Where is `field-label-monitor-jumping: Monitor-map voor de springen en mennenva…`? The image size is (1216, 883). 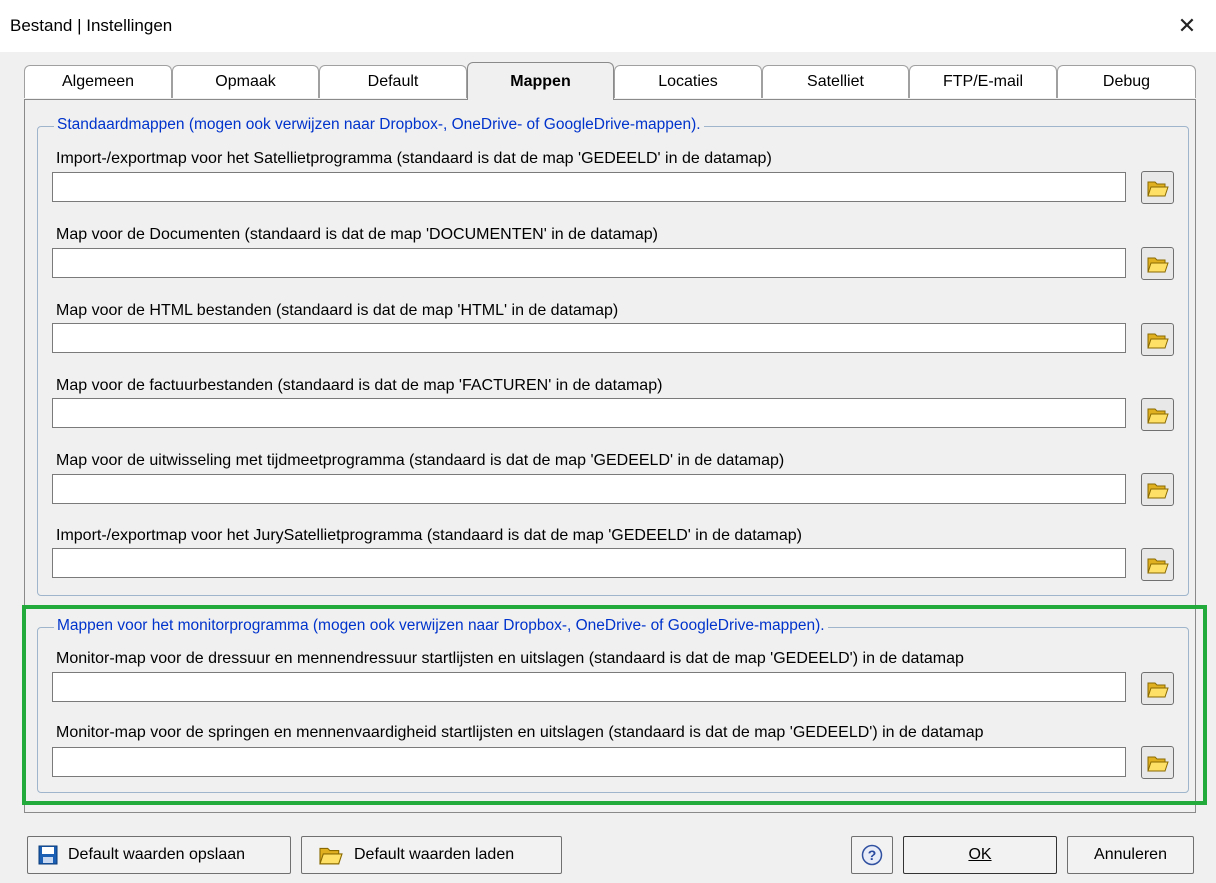
field-label-monitor-jumping: Monitor-map voor de springen en mennenva… is located at coordinates (520, 732).